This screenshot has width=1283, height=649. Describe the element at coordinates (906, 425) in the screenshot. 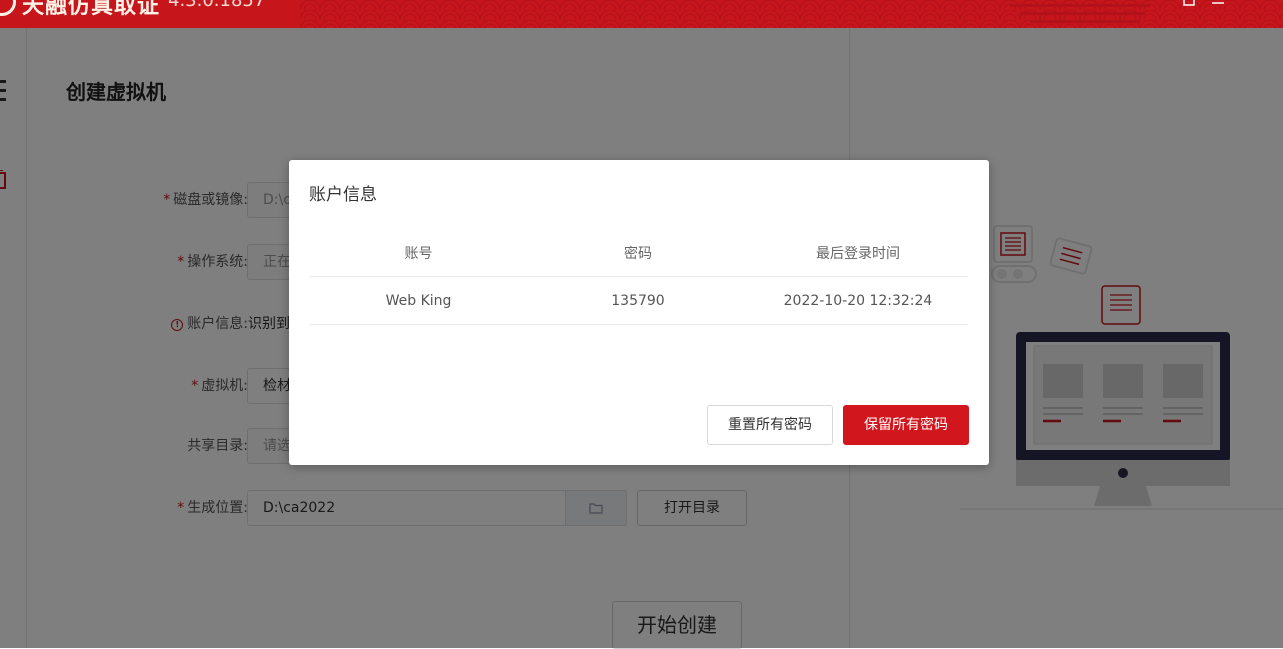

I see `keep-all-passwords-button: 保留所有密码` at that location.